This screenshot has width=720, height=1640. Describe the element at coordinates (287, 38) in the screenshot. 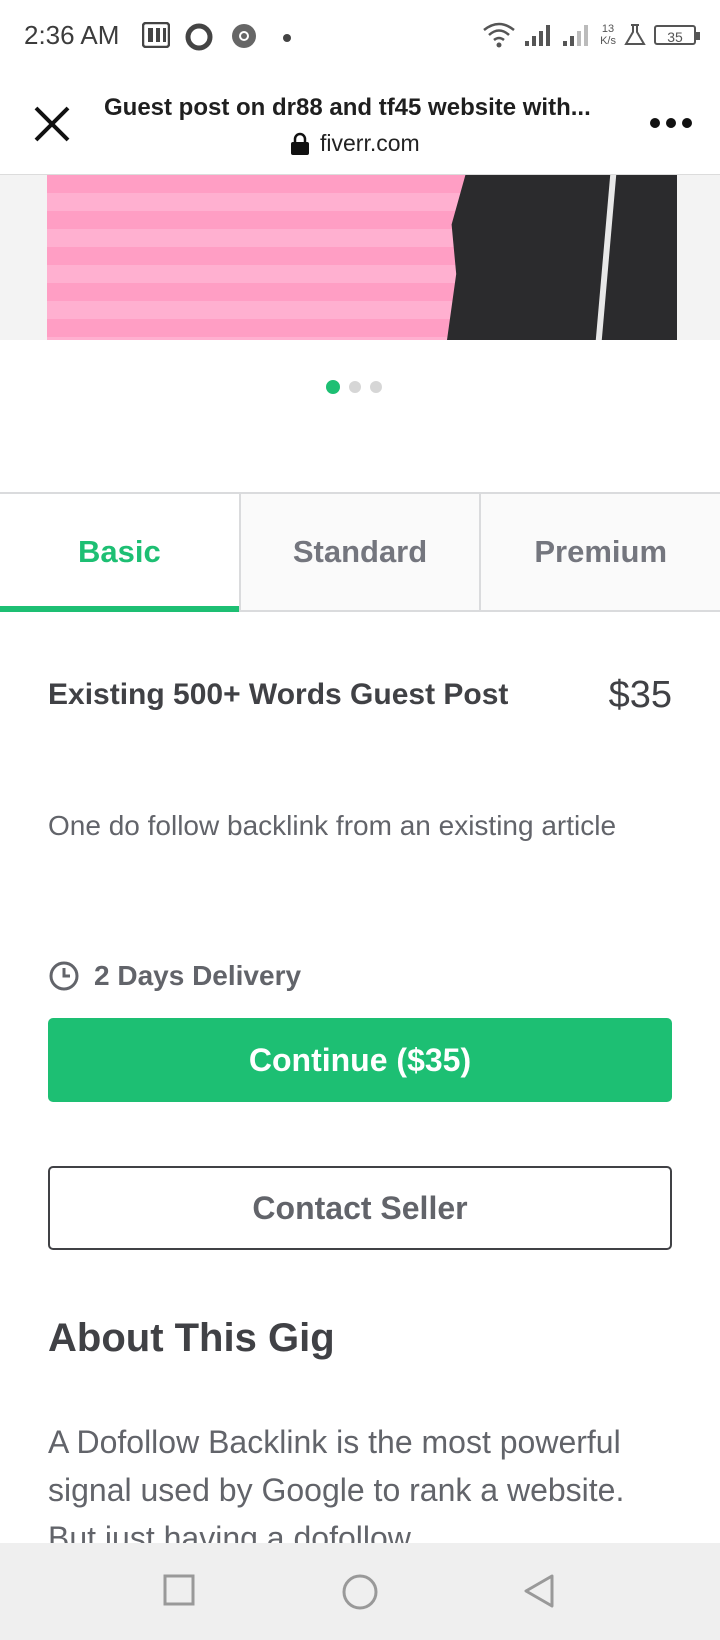

I see `dot-icon` at that location.